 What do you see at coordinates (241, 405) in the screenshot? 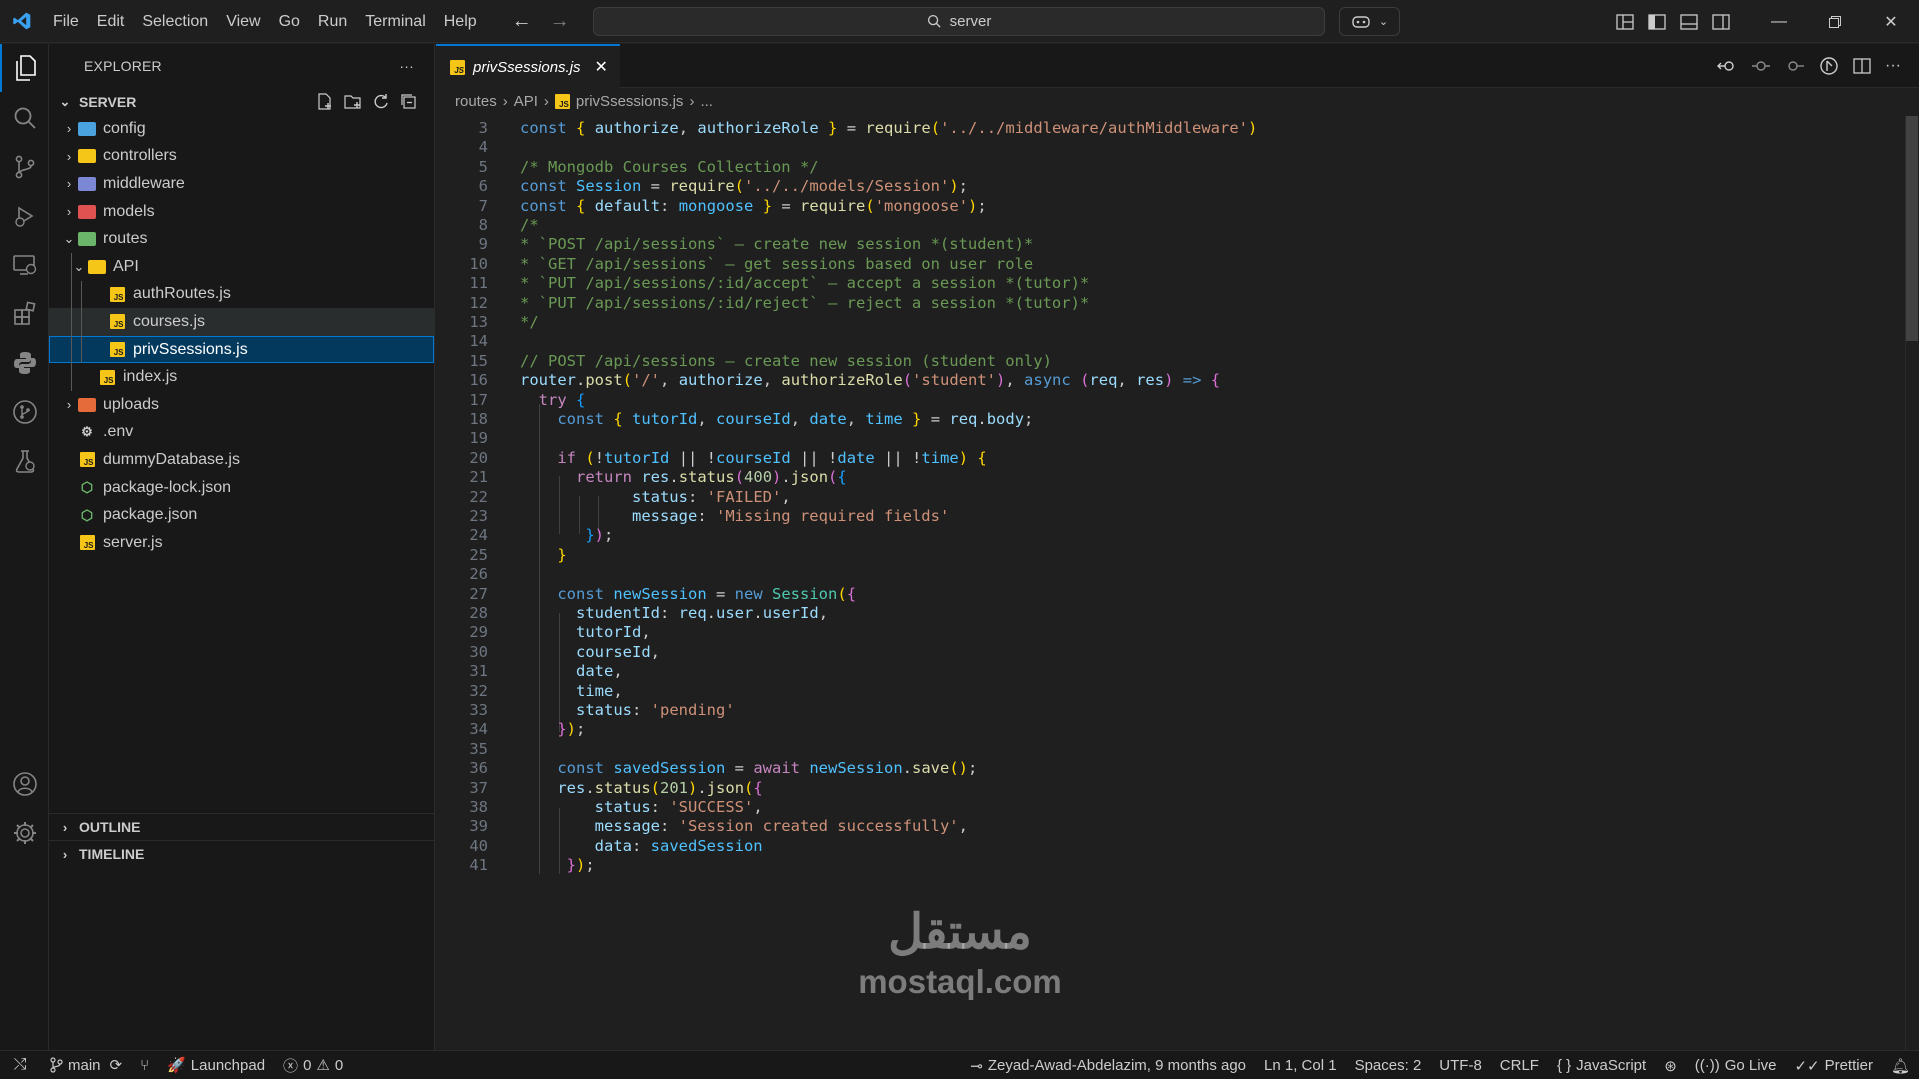
I see `tree-folder-uploads: › uploads` at bounding box center [241, 405].